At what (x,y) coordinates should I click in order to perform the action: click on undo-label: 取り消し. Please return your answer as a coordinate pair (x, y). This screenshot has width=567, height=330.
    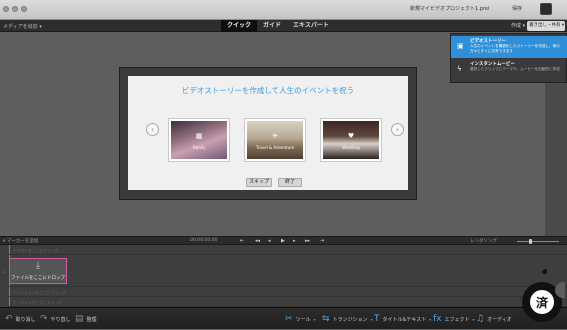
    Looking at the image, I should click on (25, 319).